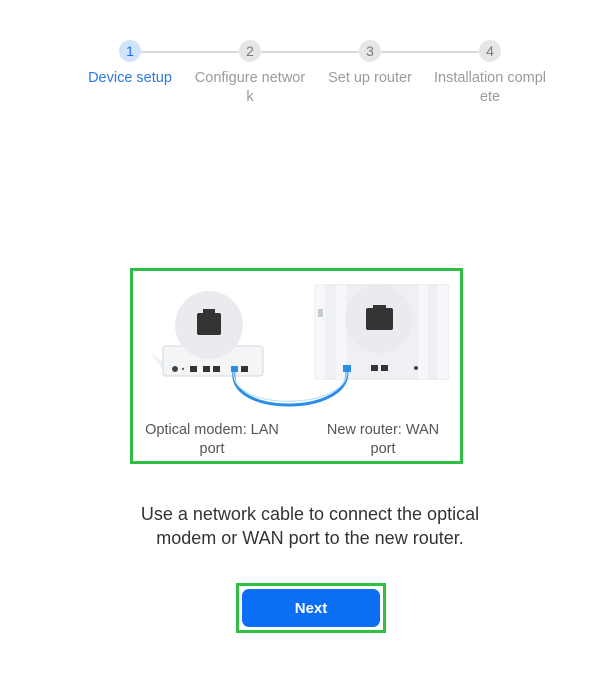 This screenshot has height=680, width=605. I want to click on optical-modem-image, so click(202, 334).